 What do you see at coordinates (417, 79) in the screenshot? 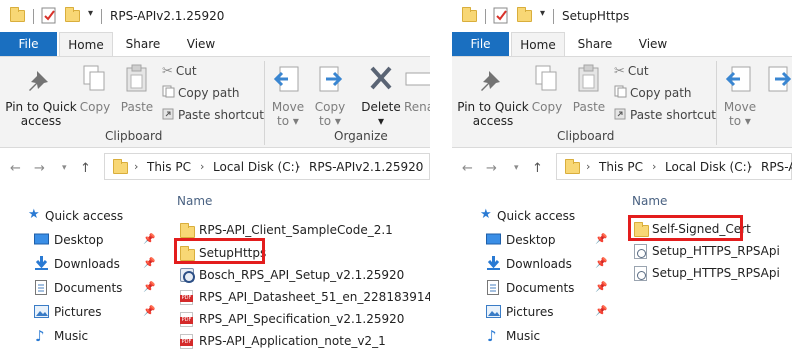
I see `rename-icon` at bounding box center [417, 79].